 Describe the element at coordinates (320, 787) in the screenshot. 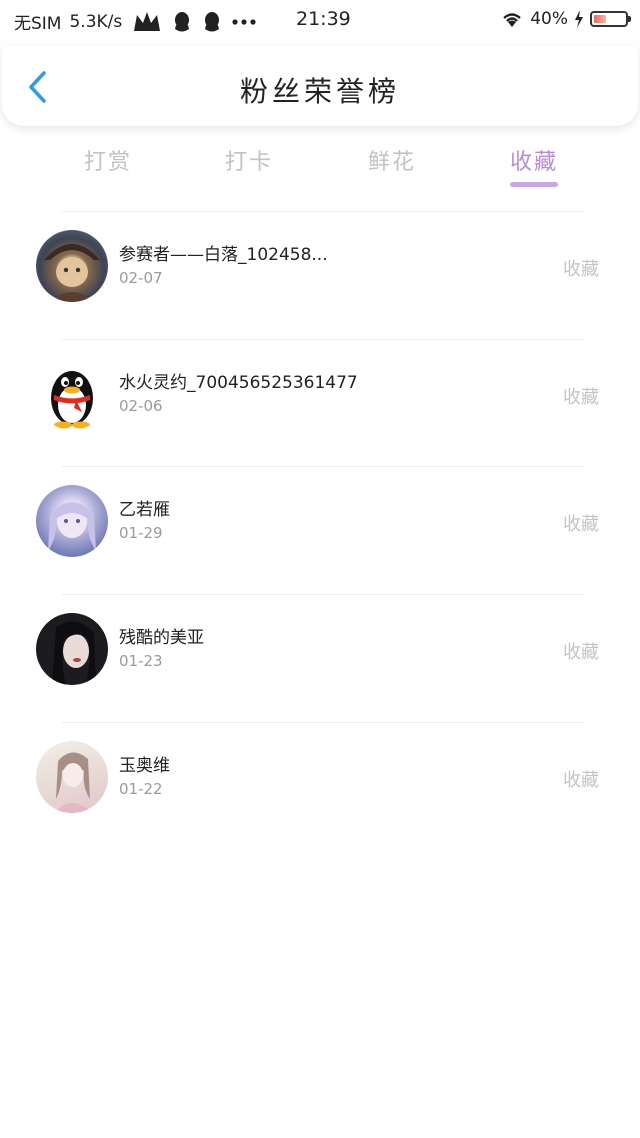

I see `list-item: 玉奥维 01-22 收藏` at that location.